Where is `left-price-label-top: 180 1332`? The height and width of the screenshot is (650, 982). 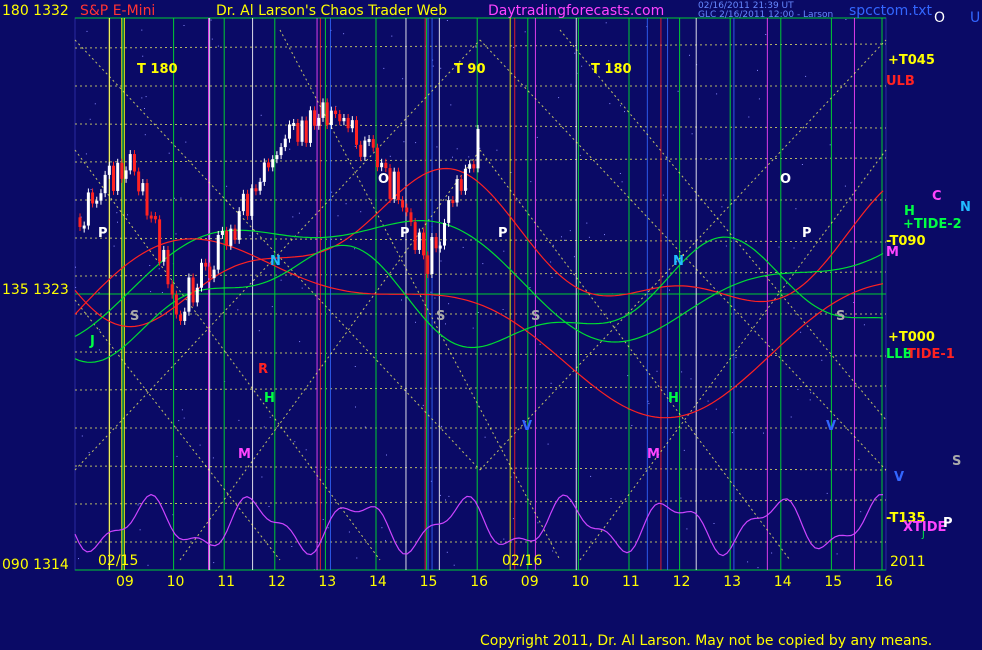 left-price-label-top: 180 1332 is located at coordinates (35, 11).